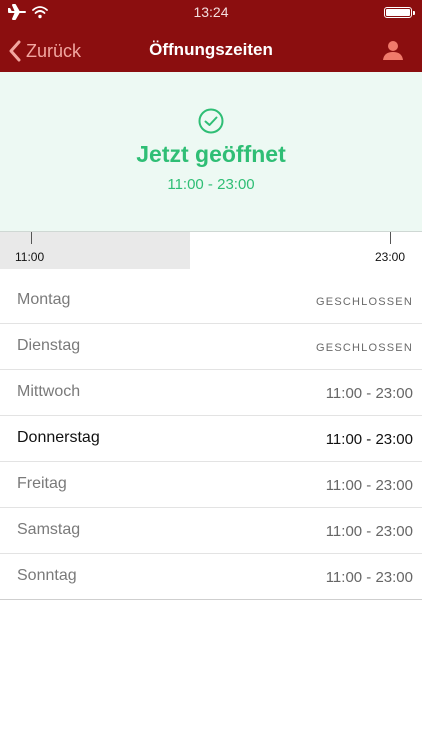 The height and width of the screenshot is (750, 422). Describe the element at coordinates (399, 12) in the screenshot. I see `battery-icon` at that location.